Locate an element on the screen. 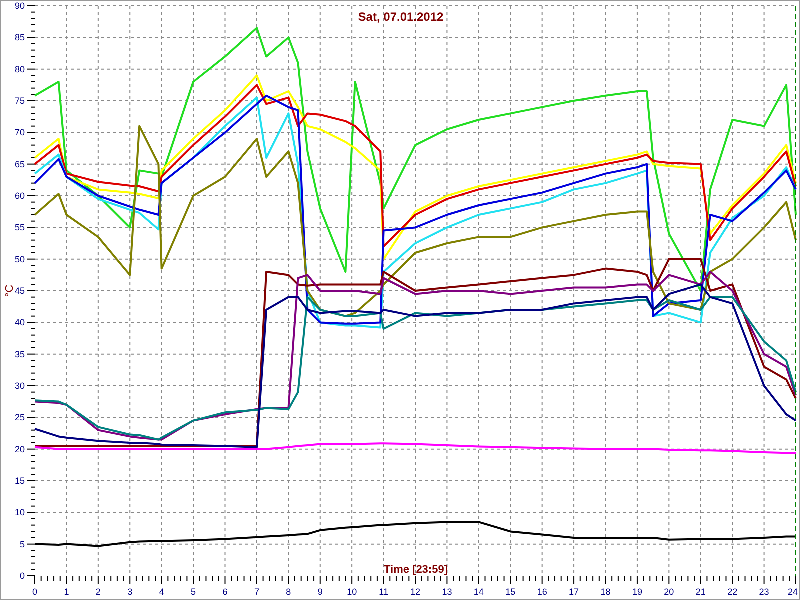 The width and height of the screenshot is (800, 600). y-tick-label: 50 is located at coordinates (19, 259).